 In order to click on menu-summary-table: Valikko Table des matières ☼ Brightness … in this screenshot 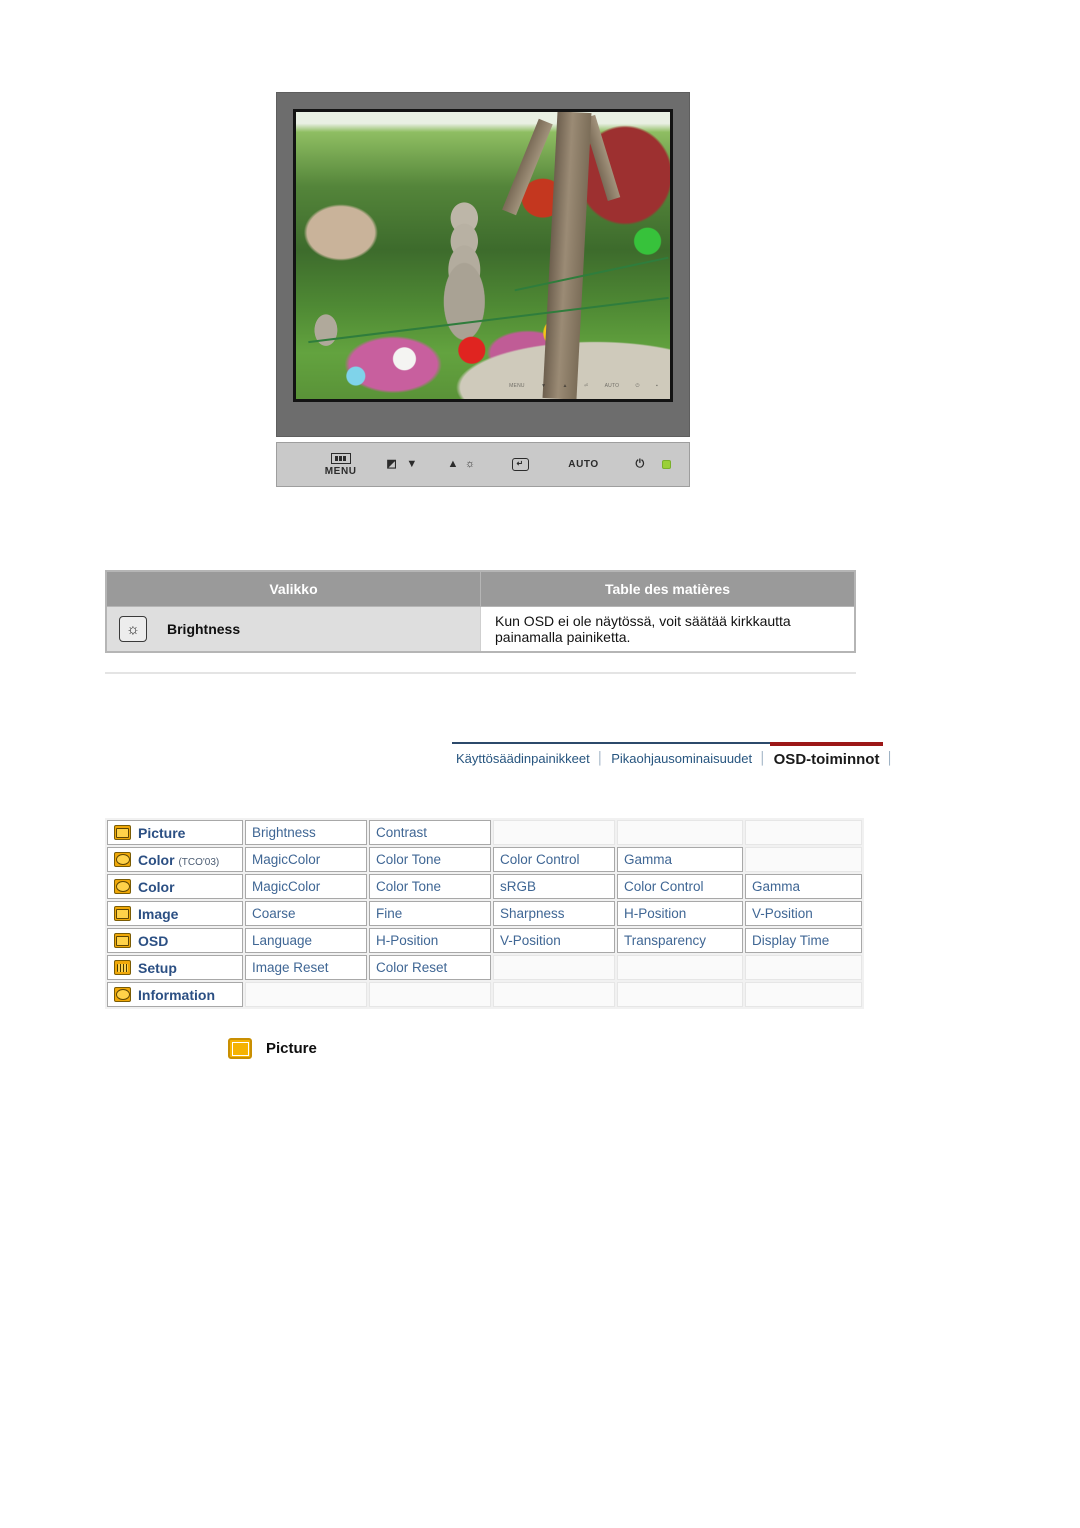, I will do `click(480, 611)`.